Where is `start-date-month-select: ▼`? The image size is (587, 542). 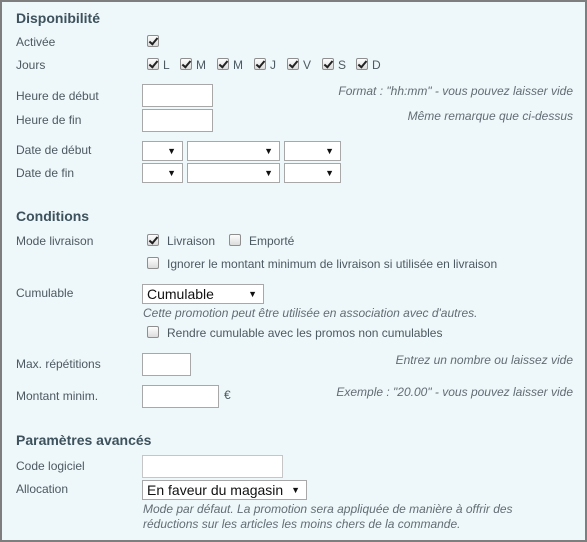 start-date-month-select: ▼ is located at coordinates (233, 151).